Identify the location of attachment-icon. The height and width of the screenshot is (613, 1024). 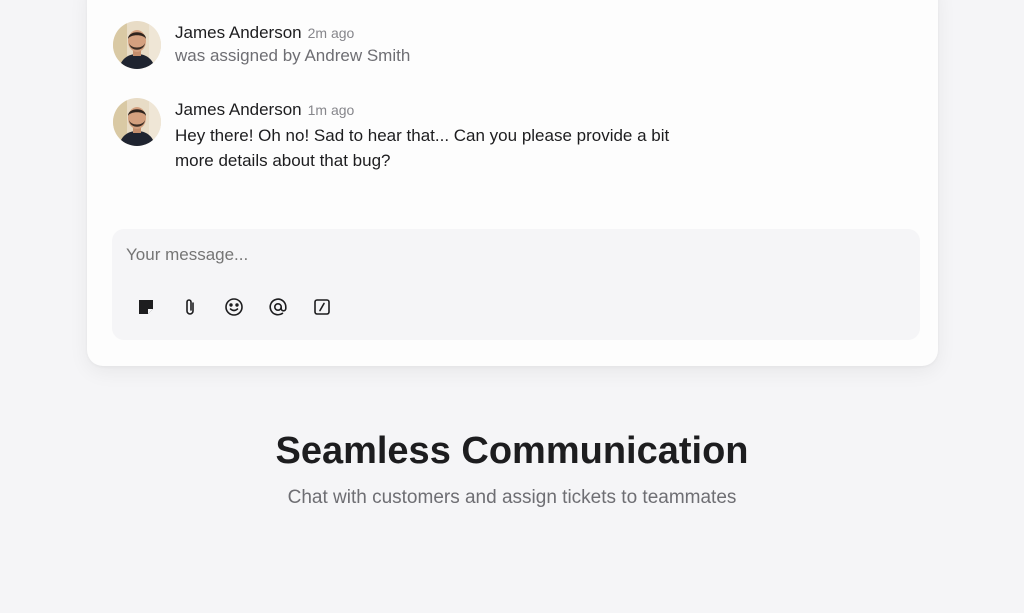
(190, 307).